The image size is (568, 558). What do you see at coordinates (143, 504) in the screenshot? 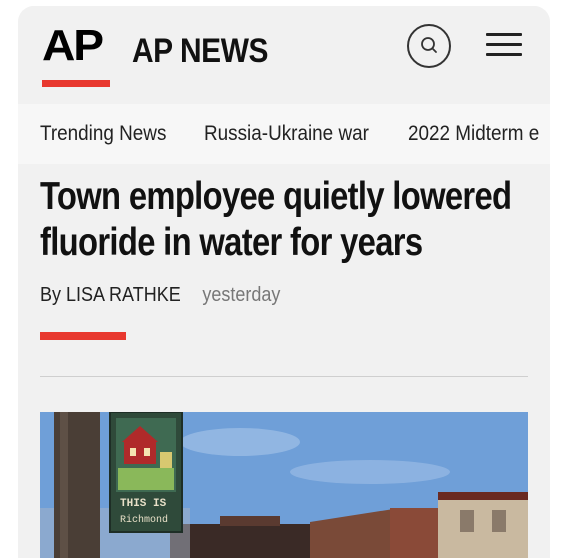
I see `sign-text-line1: THIS IS` at bounding box center [143, 504].